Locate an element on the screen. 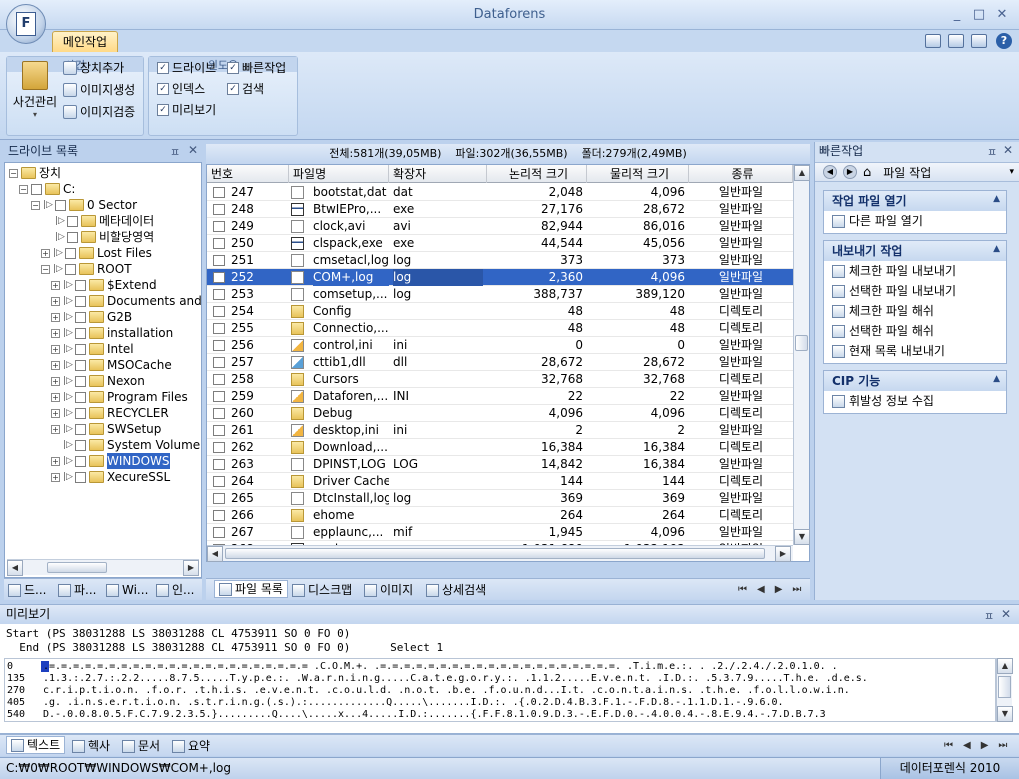 This screenshot has height=779, width=1019. table-row: 249 clock,avi avi 82,944 86,016 일반파일 is located at coordinates (500, 226).